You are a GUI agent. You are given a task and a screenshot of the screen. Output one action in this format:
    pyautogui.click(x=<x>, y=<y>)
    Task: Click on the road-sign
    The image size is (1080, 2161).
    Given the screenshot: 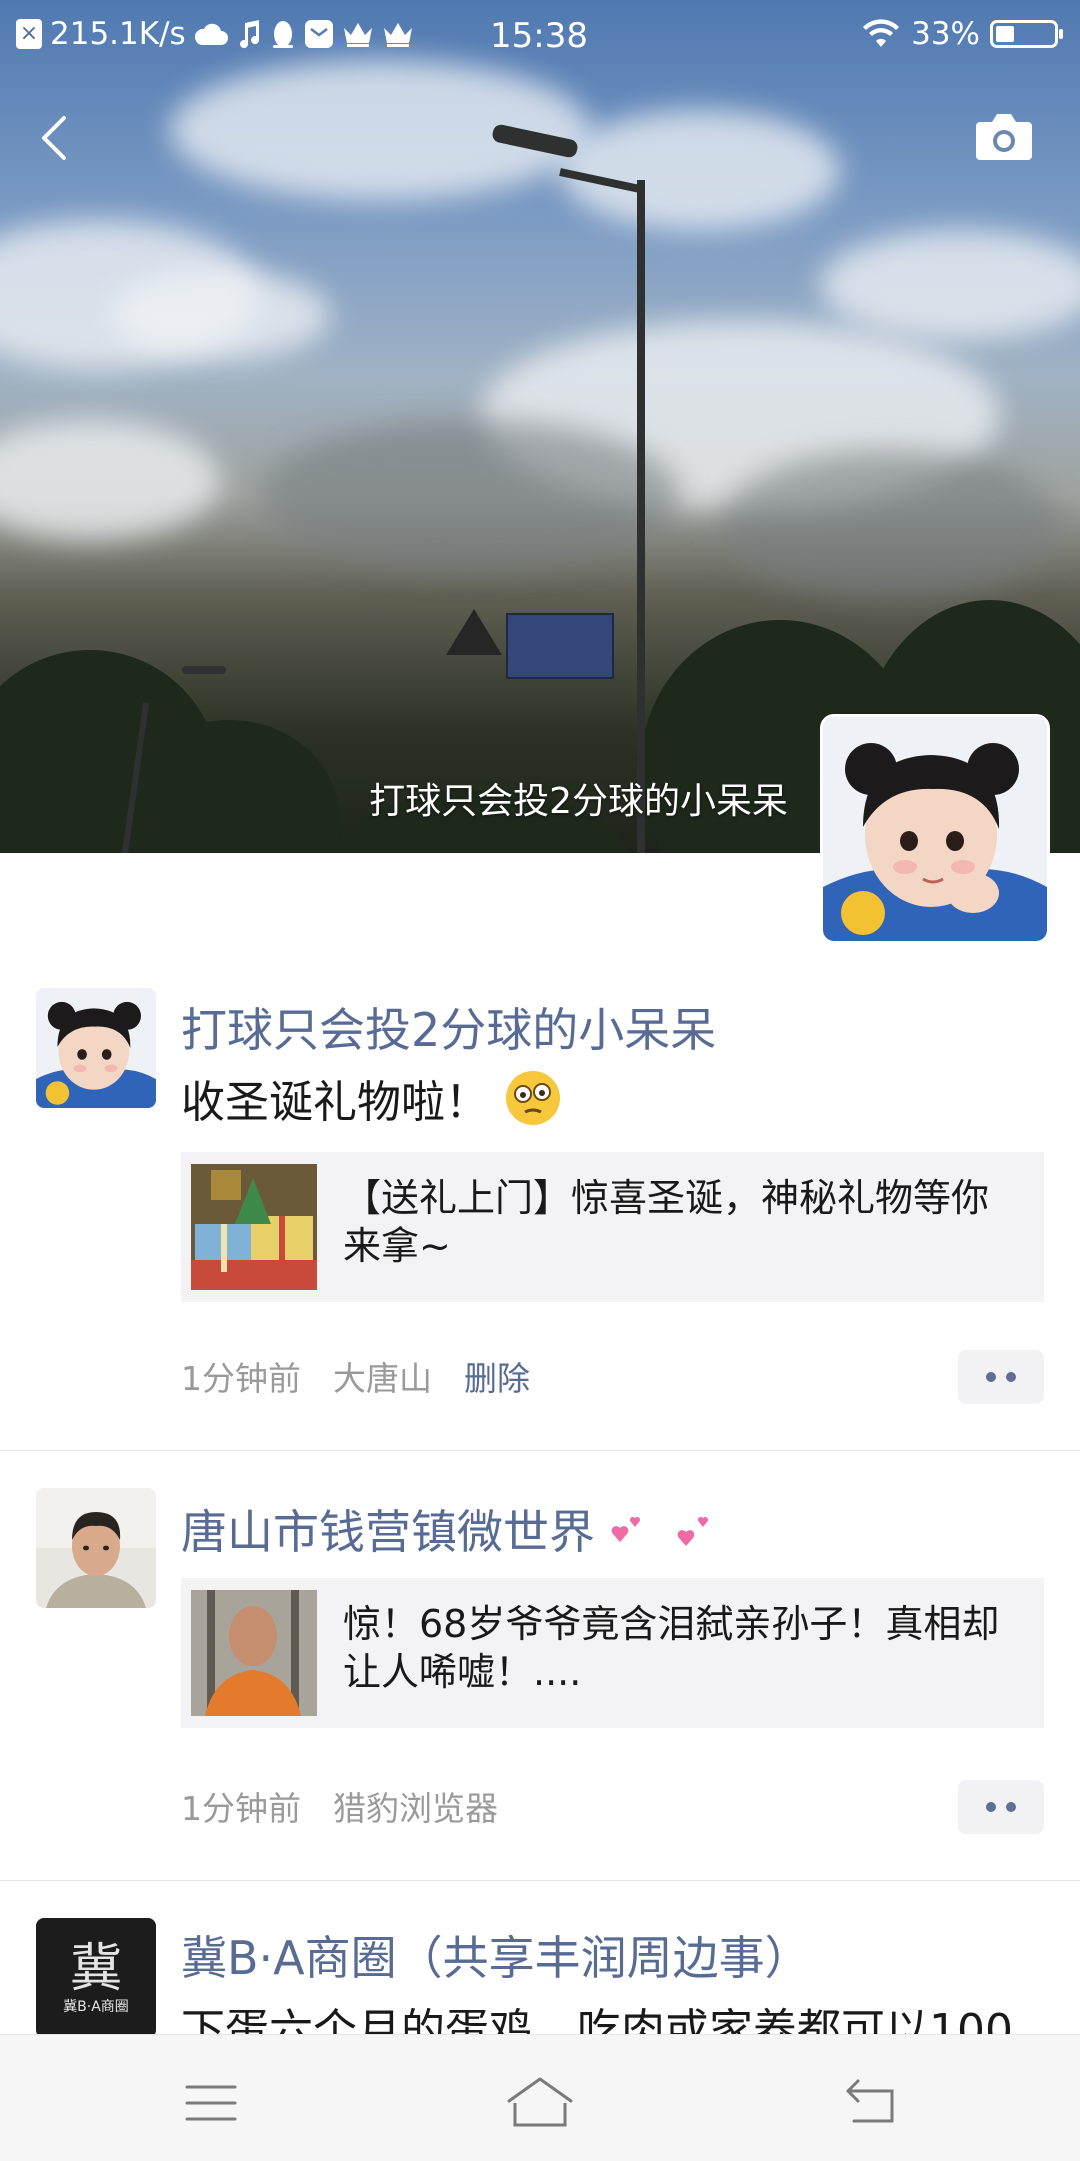 What is the action you would take?
    pyautogui.click(x=560, y=646)
    